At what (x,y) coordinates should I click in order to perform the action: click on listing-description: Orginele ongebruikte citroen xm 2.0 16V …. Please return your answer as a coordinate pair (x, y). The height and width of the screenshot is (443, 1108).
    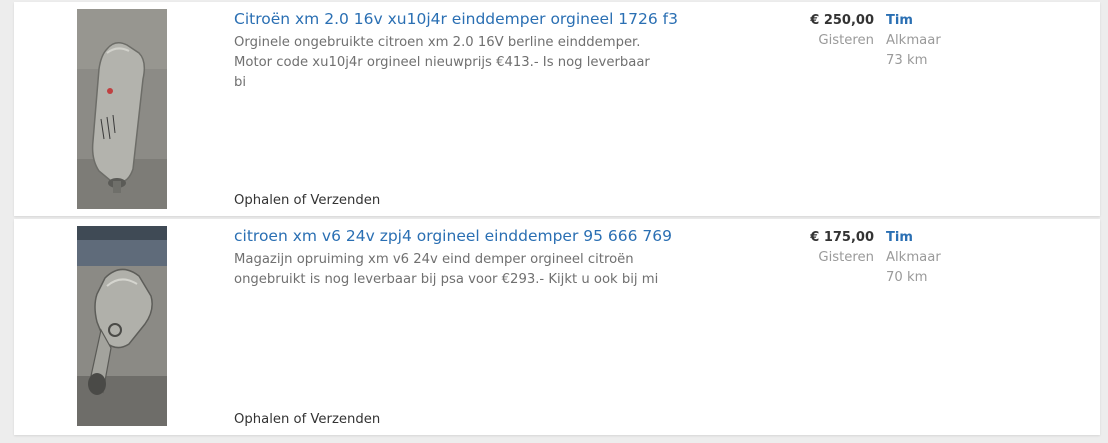
    Looking at the image, I should click on (442, 62).